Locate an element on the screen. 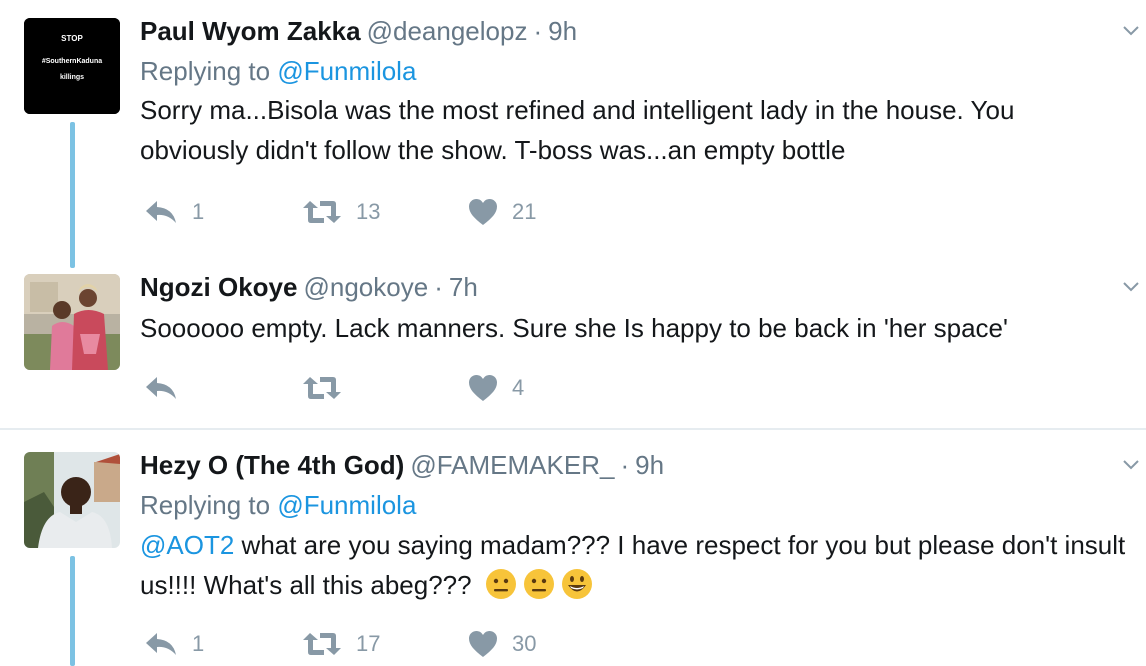 This screenshot has height=666, width=1146. retweet-button: 17 is located at coordinates (341, 644).